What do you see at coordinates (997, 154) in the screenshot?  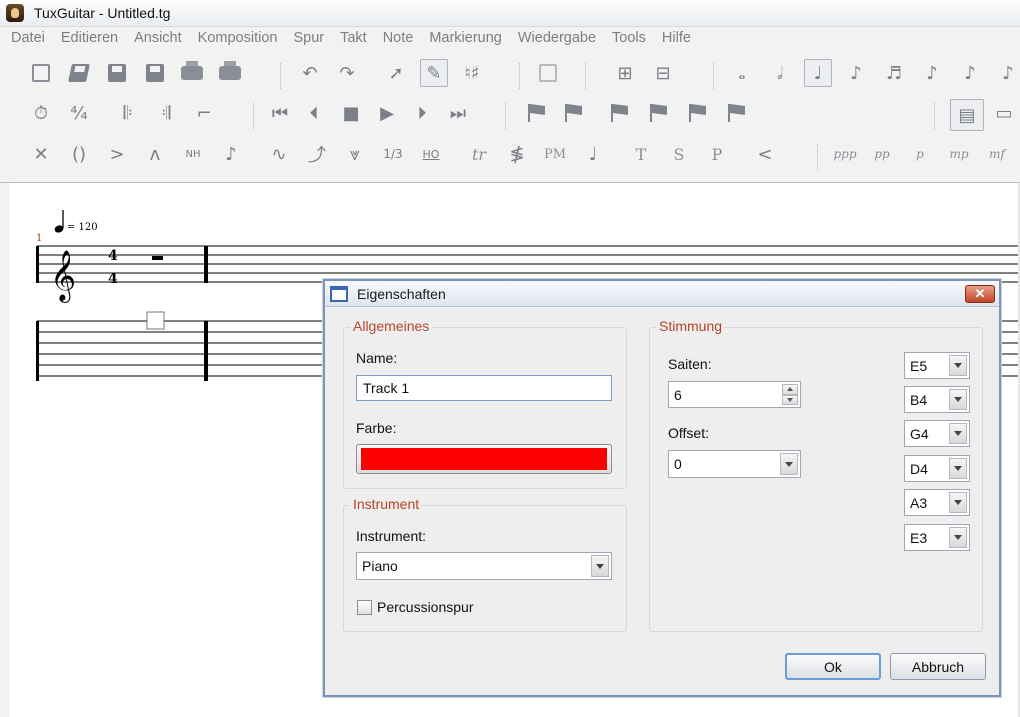 I see `dynamic-mf-button: mf` at bounding box center [997, 154].